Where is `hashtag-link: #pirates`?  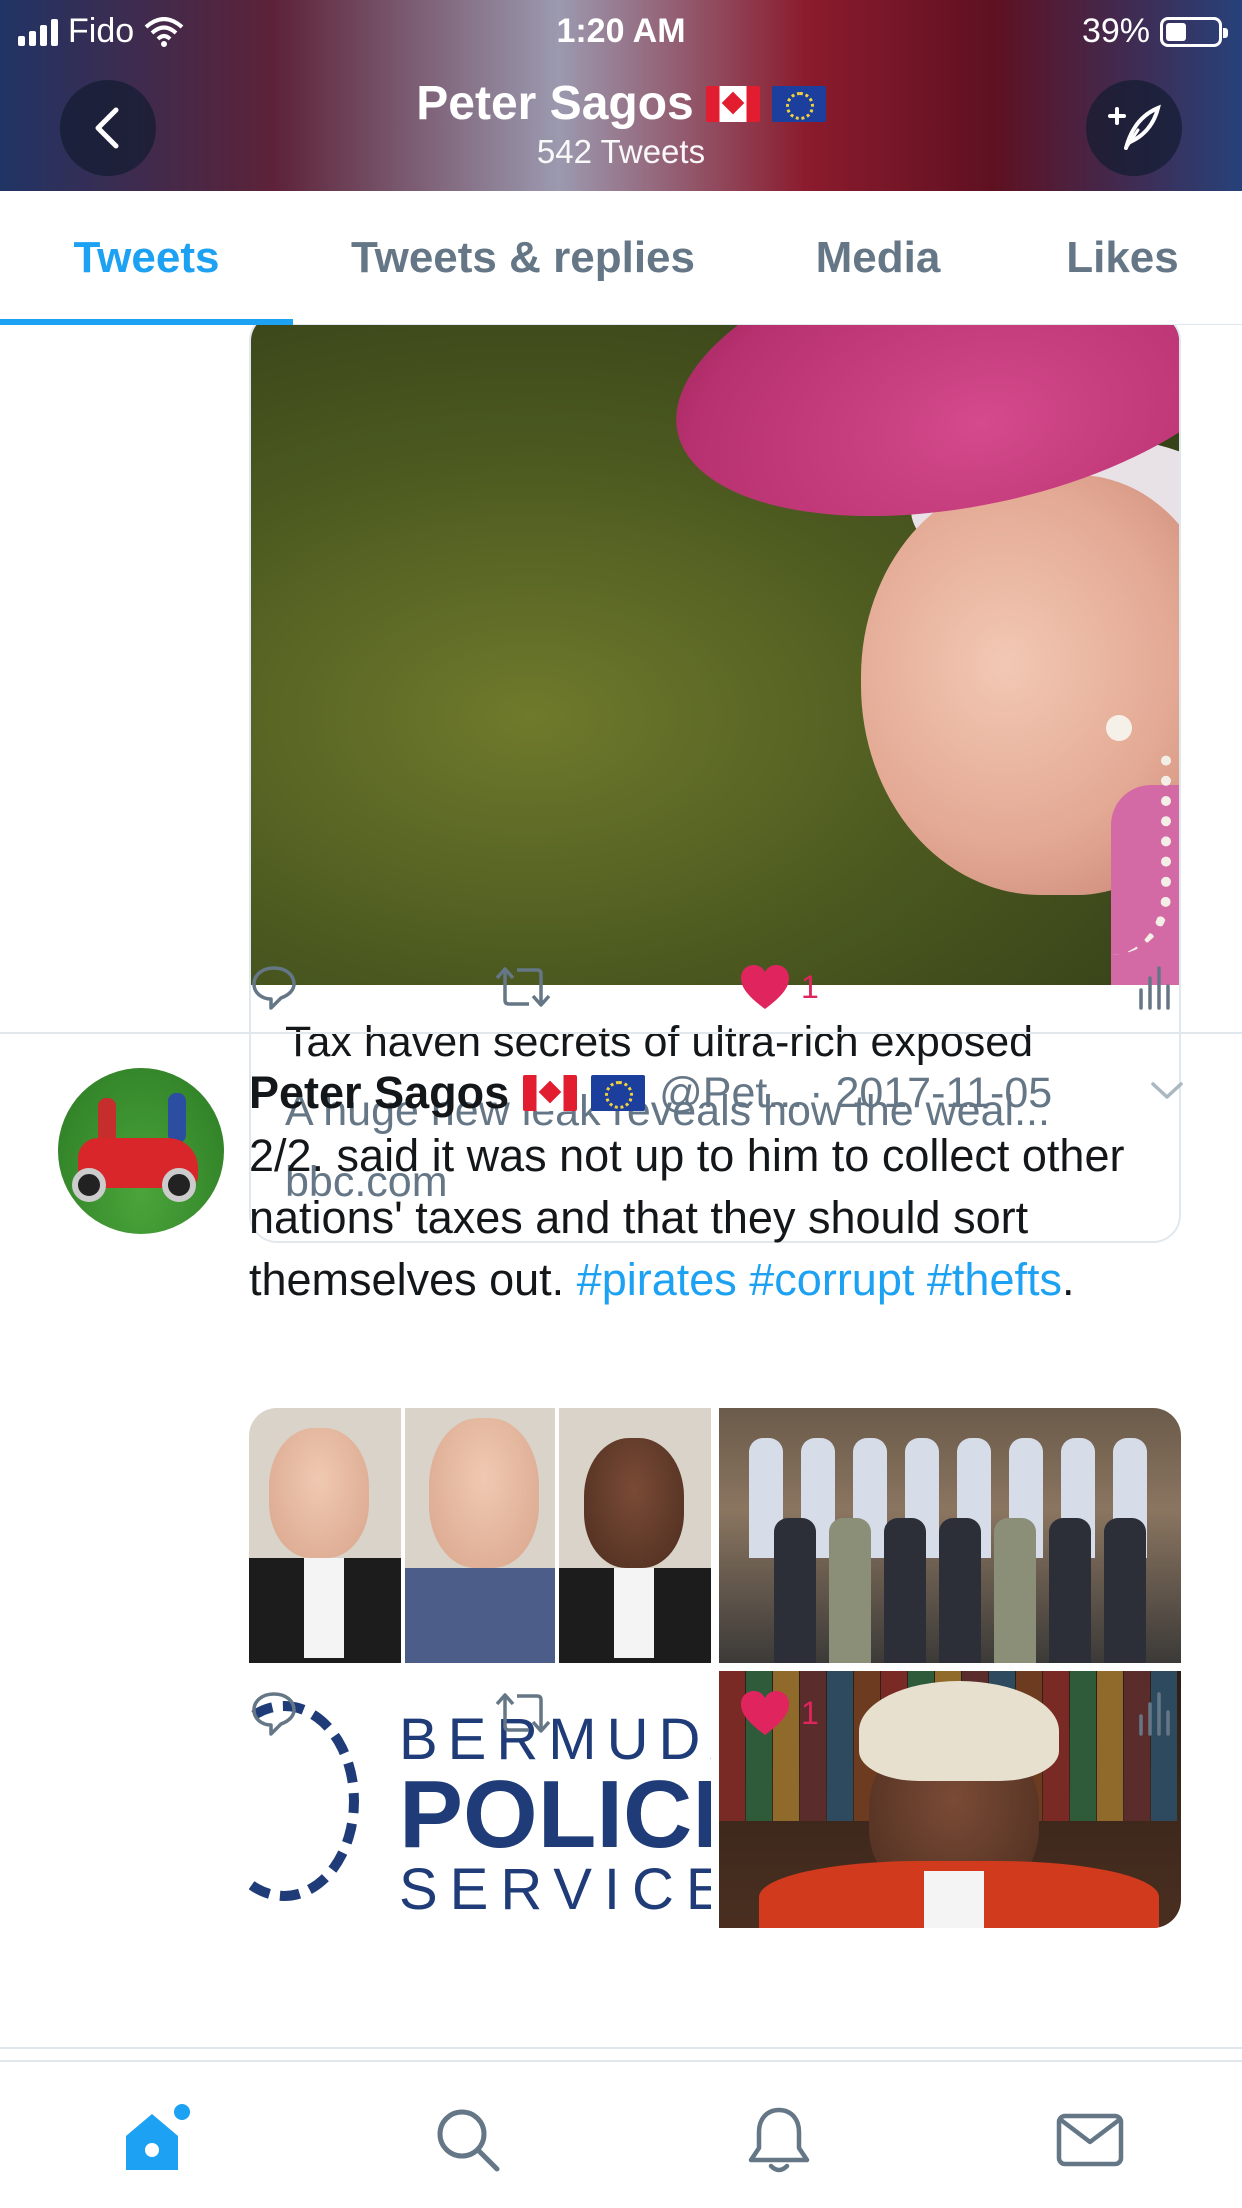
hashtag-link: #pirates is located at coordinates (657, 1279).